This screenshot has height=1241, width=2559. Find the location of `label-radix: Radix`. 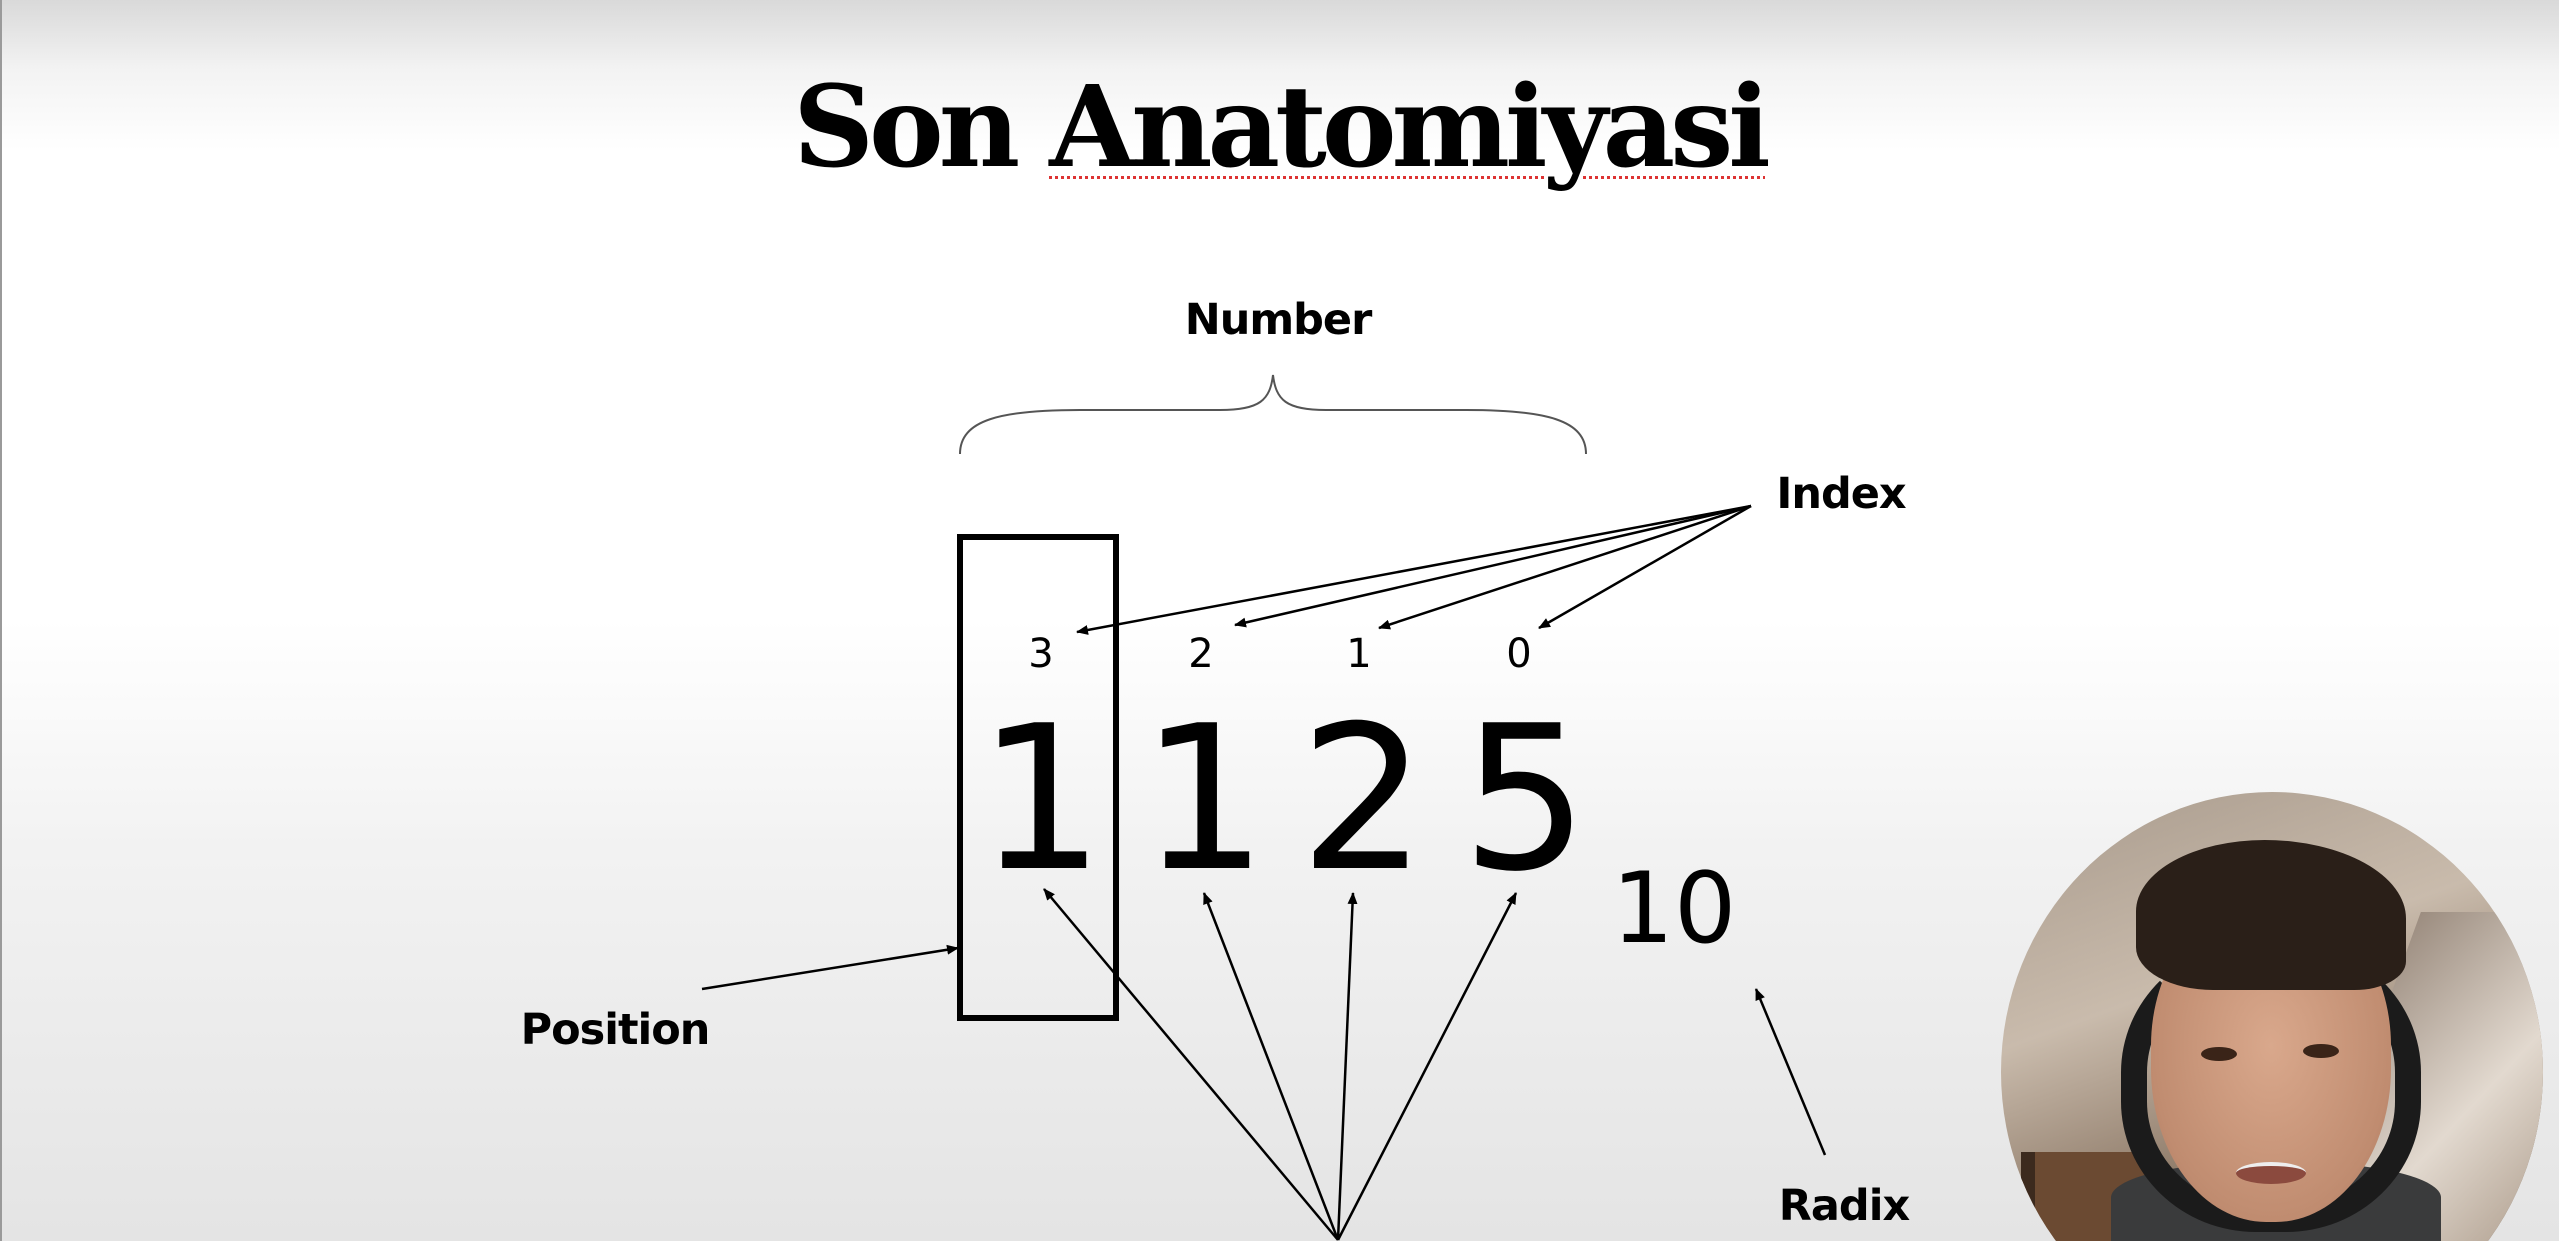

label-radix: Radix is located at coordinates (1844, 1206).